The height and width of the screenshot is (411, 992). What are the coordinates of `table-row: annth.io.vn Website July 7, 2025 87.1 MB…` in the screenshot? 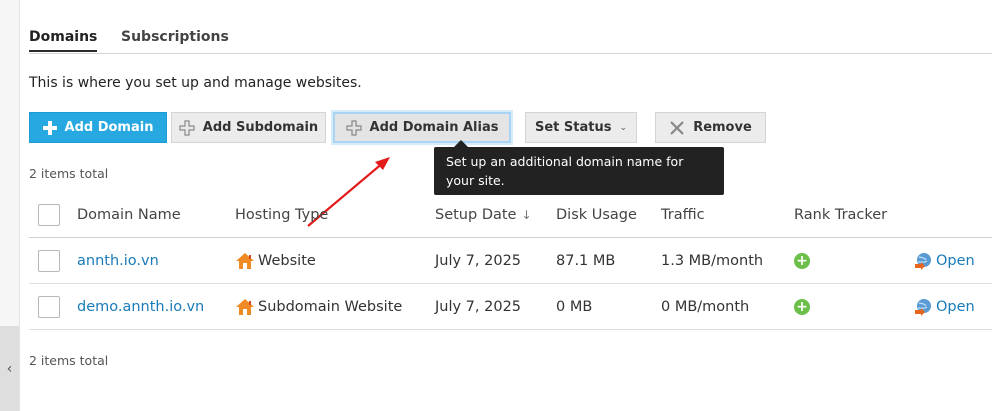 It's located at (510, 261).